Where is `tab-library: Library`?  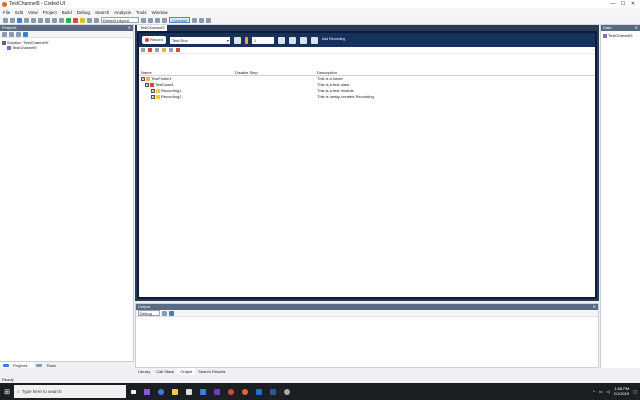
tab-library: Library is located at coordinates (144, 371).